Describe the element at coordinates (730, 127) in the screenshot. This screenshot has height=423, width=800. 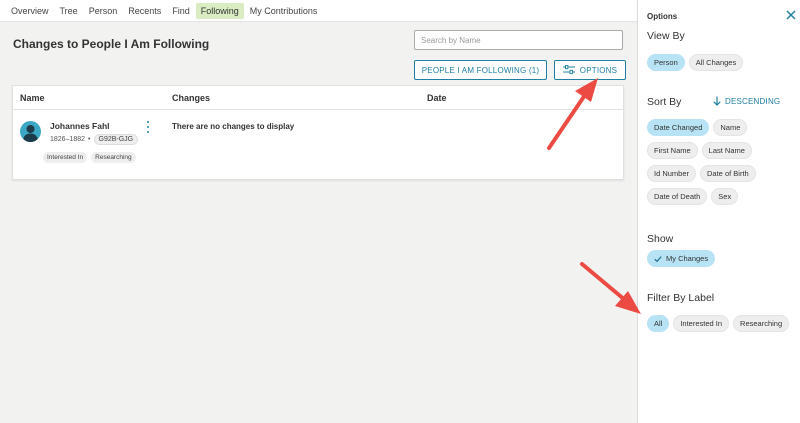
I see `chip-name: Name` at that location.